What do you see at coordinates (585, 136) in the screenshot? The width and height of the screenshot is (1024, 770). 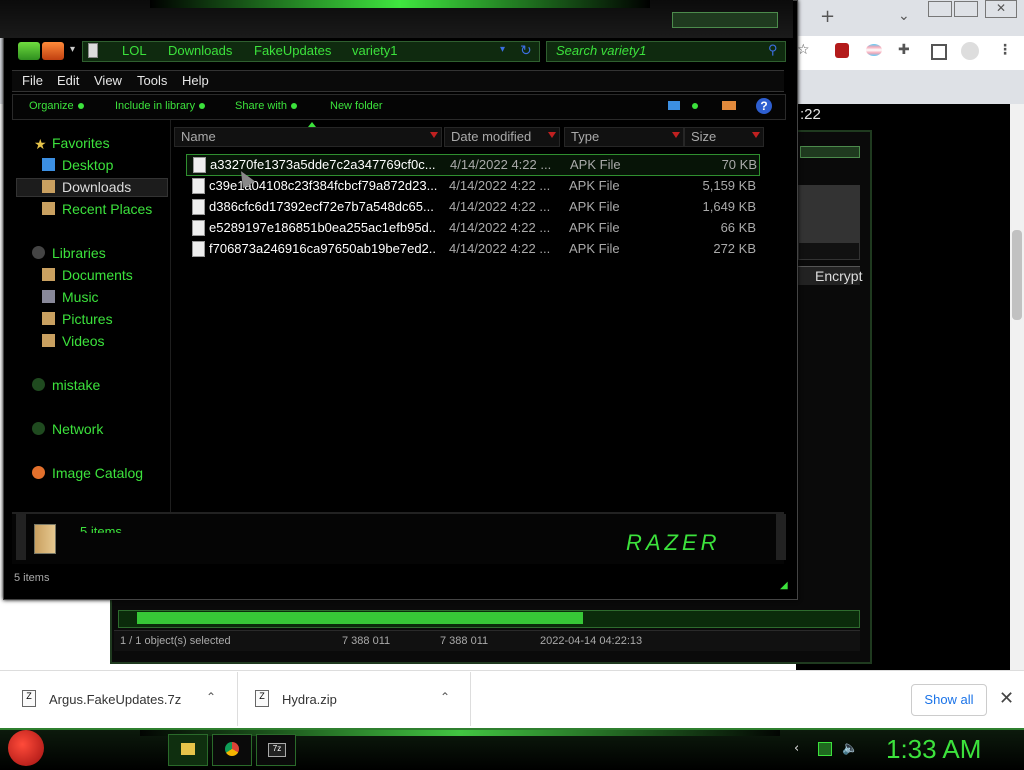 I see `column-type-label: Type` at bounding box center [585, 136].